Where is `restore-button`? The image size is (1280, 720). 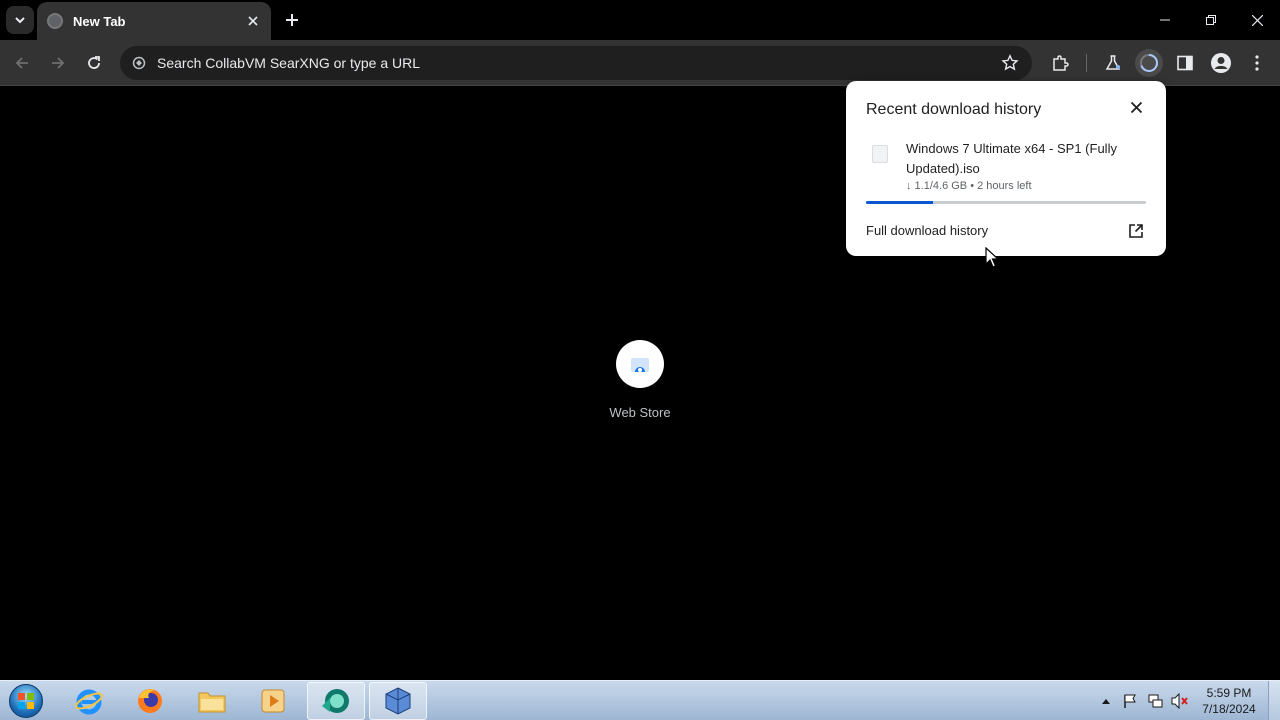 restore-button is located at coordinates (1211, 20).